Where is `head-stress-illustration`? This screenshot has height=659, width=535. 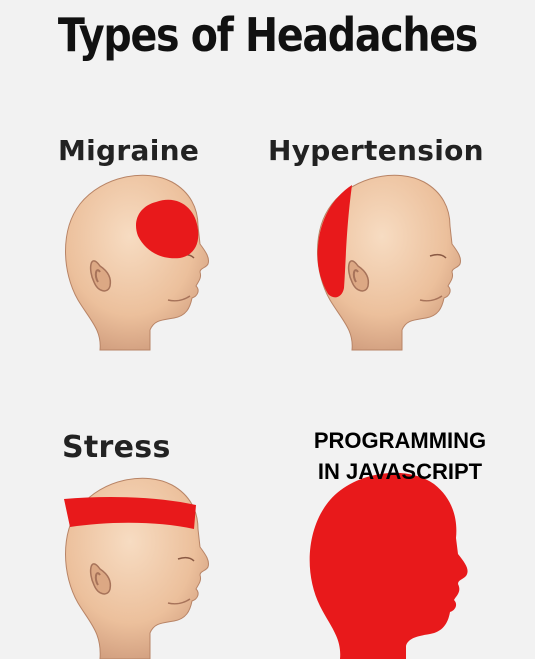 head-stress-illustration is located at coordinates (136, 568).